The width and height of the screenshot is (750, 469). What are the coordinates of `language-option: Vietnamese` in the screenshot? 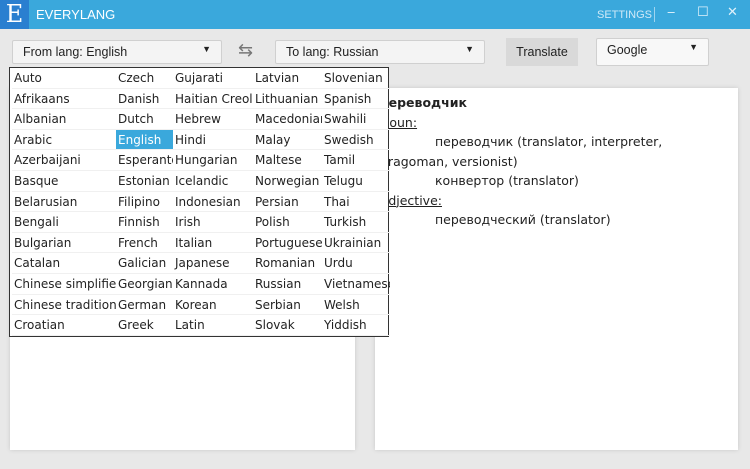 It's located at (356, 284).